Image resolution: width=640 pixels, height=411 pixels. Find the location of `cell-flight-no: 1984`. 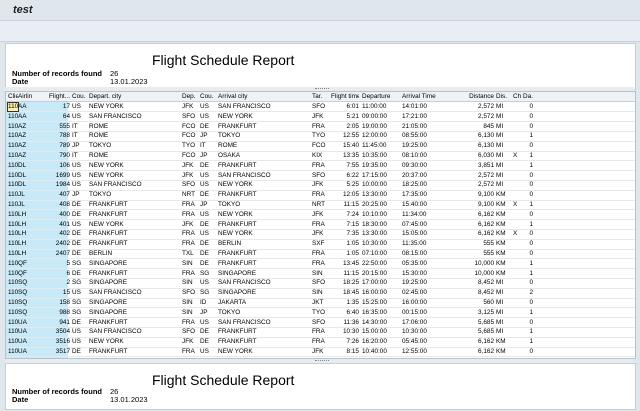

cell-flight-no: 1984 is located at coordinates (51, 185).